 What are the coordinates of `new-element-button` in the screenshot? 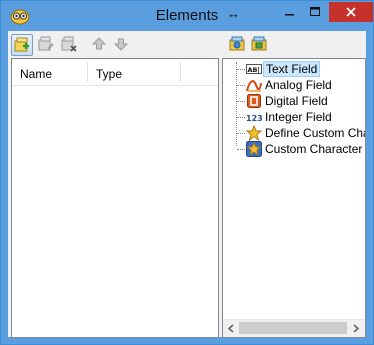 It's located at (22, 45).